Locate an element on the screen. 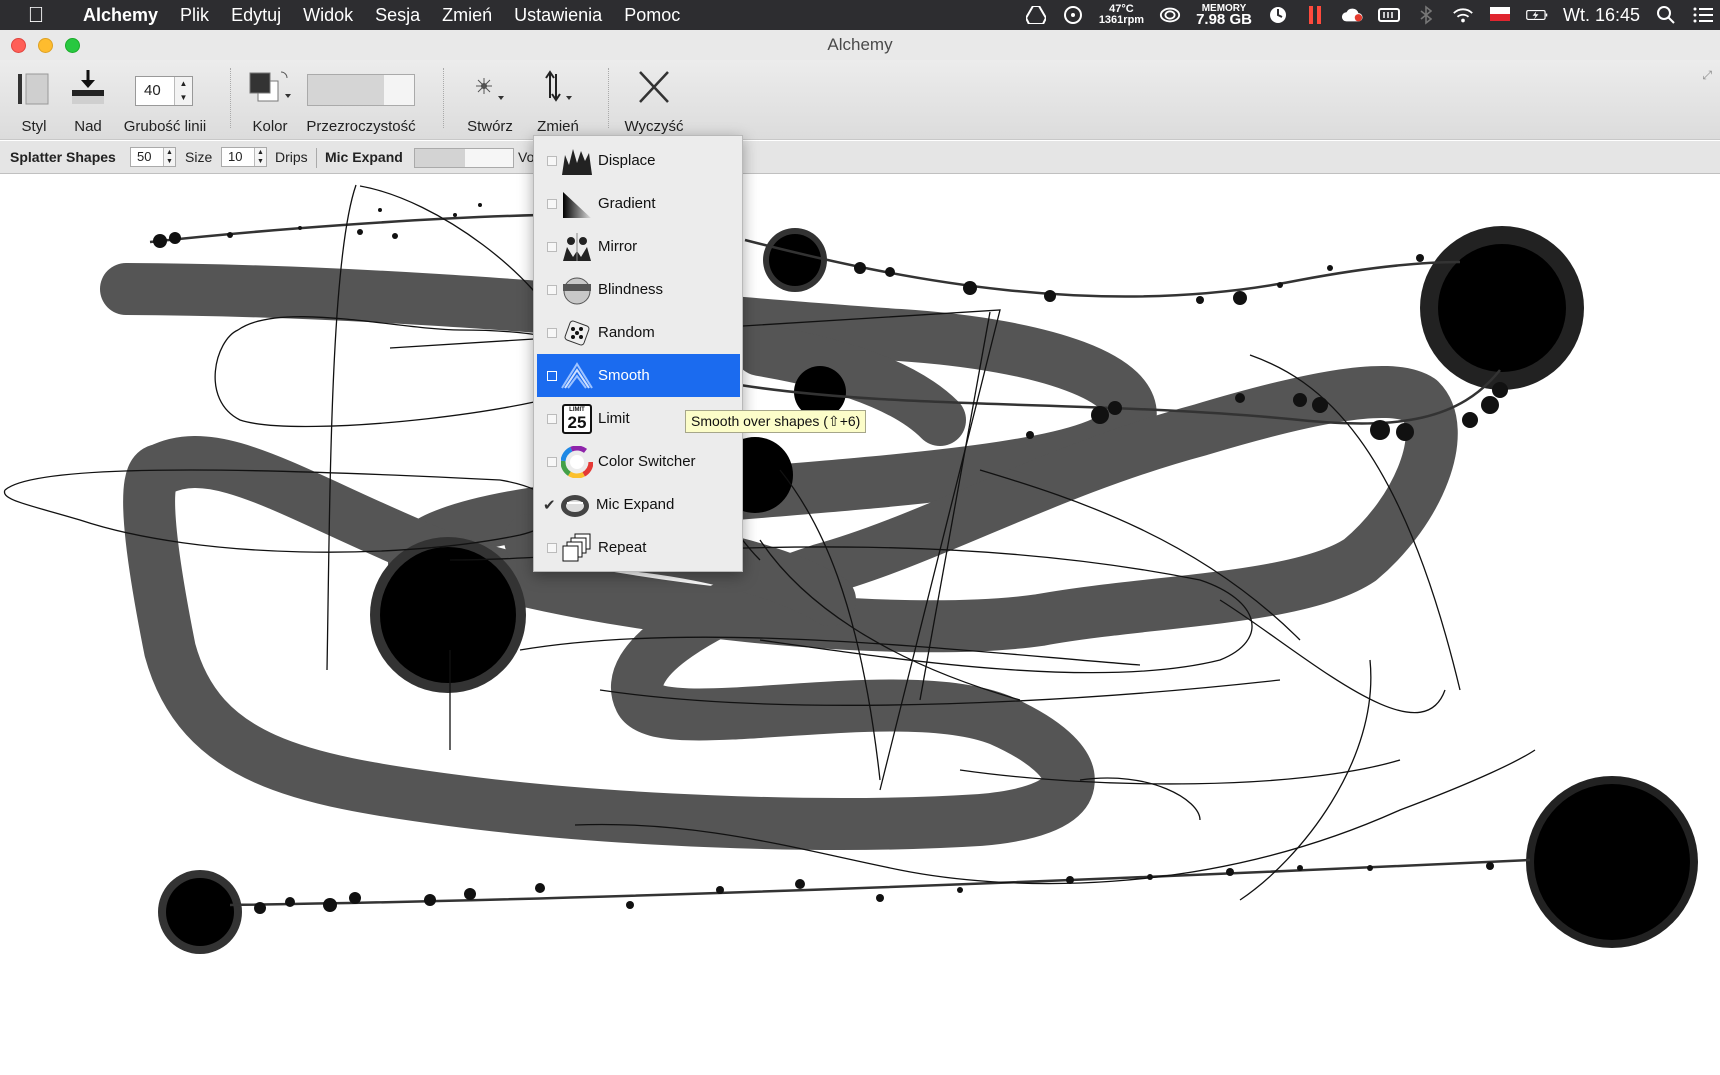  window-title: Alchemy is located at coordinates (860, 44).